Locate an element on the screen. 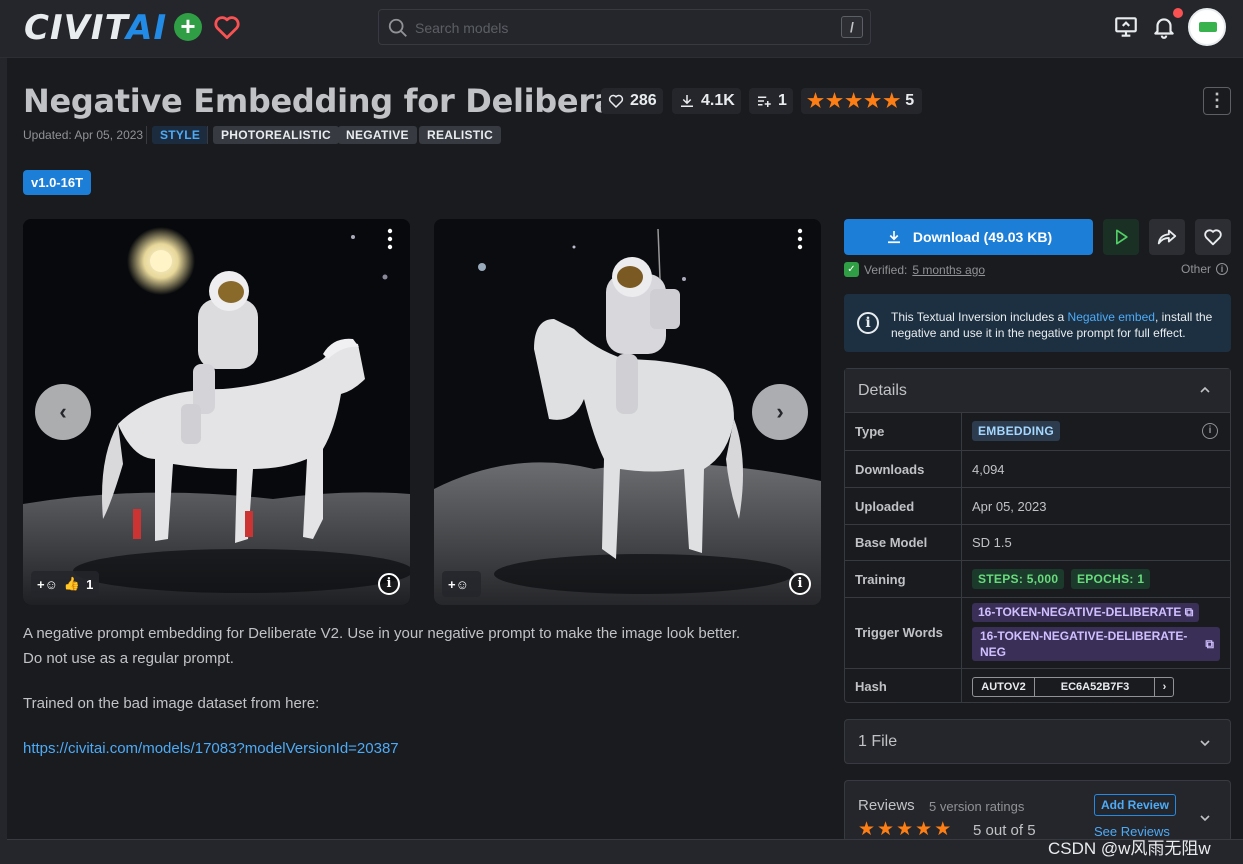 The height and width of the screenshot is (864, 1243). files-panel: 1 File is located at coordinates (1037, 741).